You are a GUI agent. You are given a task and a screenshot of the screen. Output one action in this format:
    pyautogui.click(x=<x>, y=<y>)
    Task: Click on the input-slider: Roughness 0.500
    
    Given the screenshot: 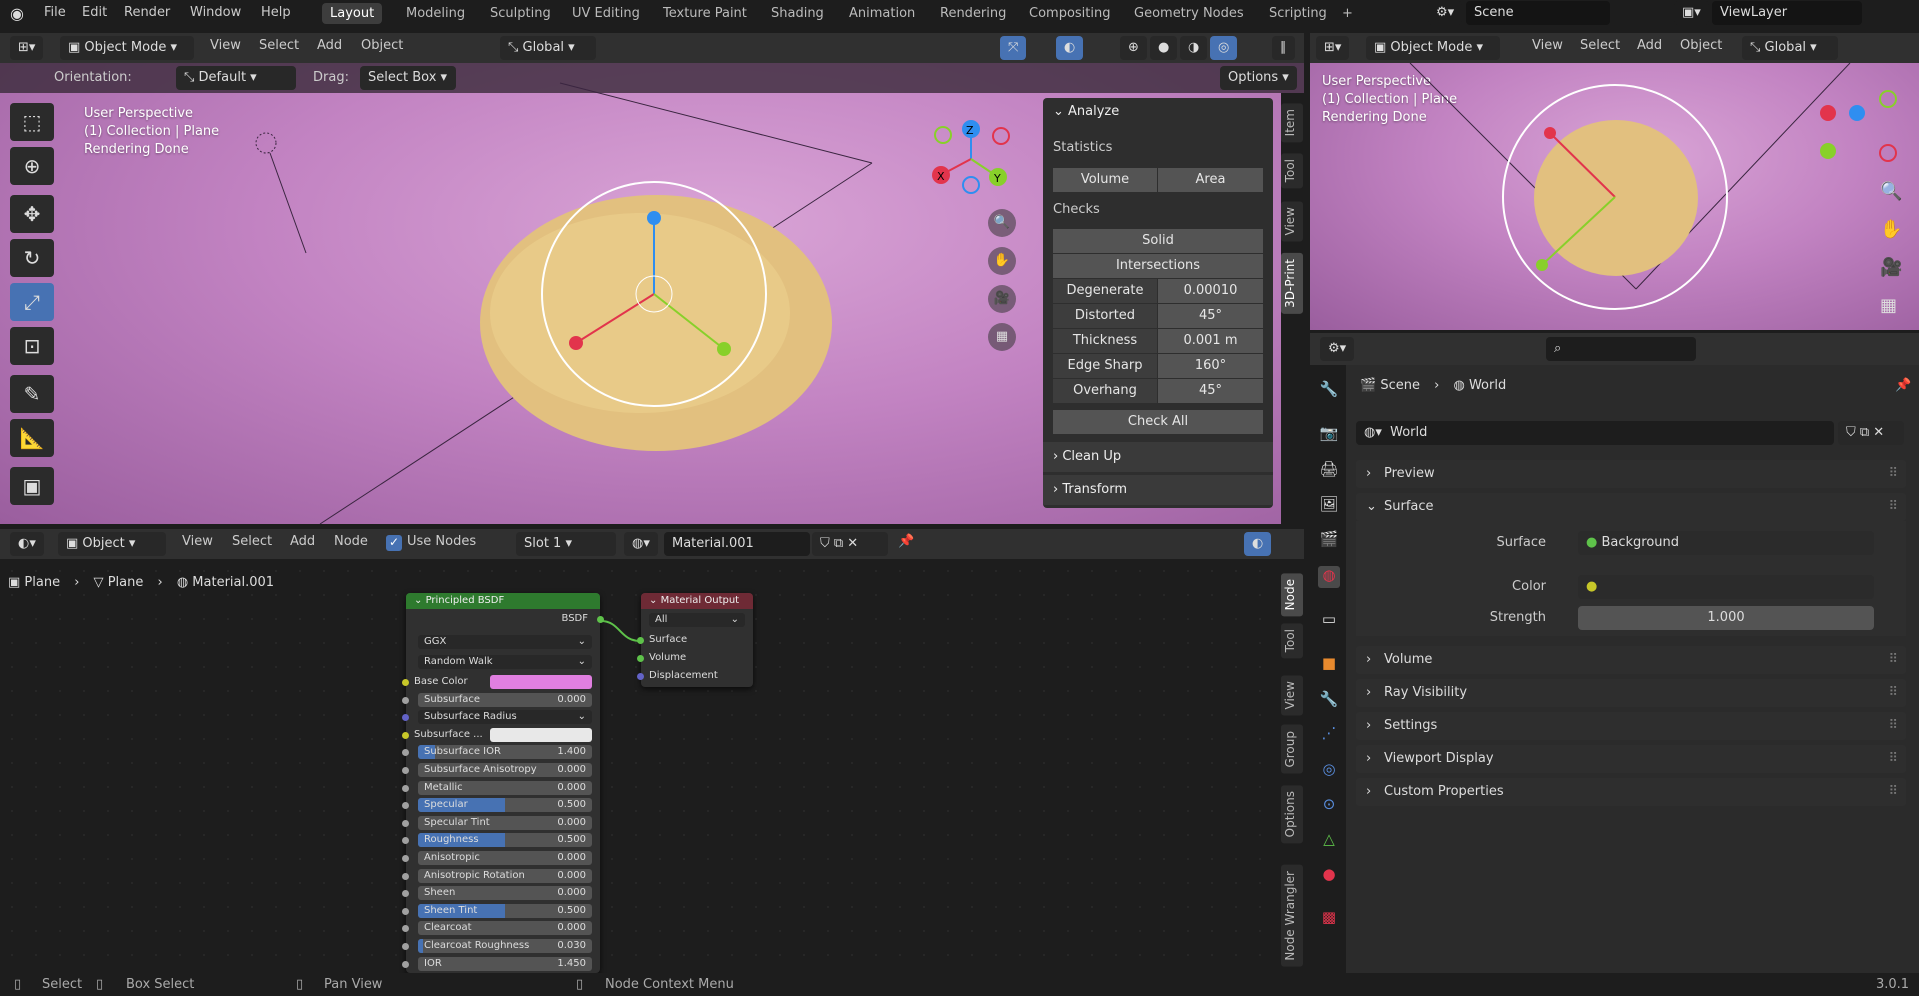 What is the action you would take?
    pyautogui.click(x=505, y=840)
    